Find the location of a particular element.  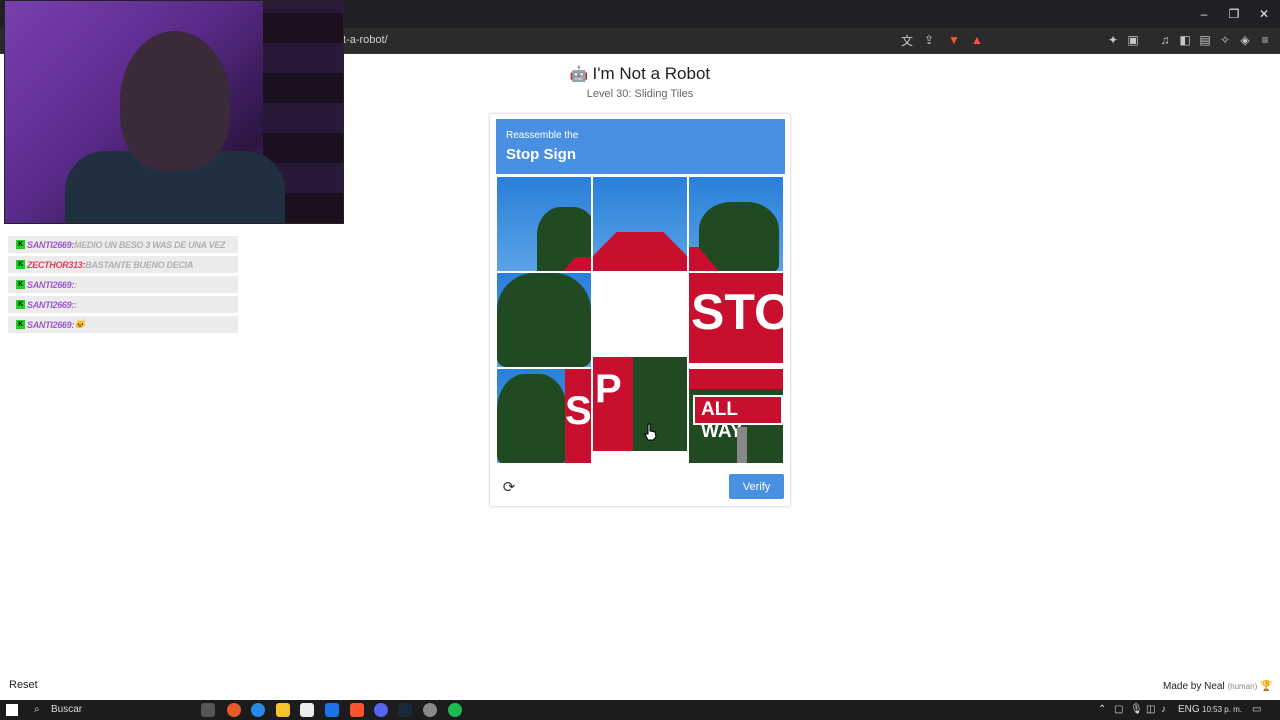

chat-text: 🐱 is located at coordinates (79, 324).